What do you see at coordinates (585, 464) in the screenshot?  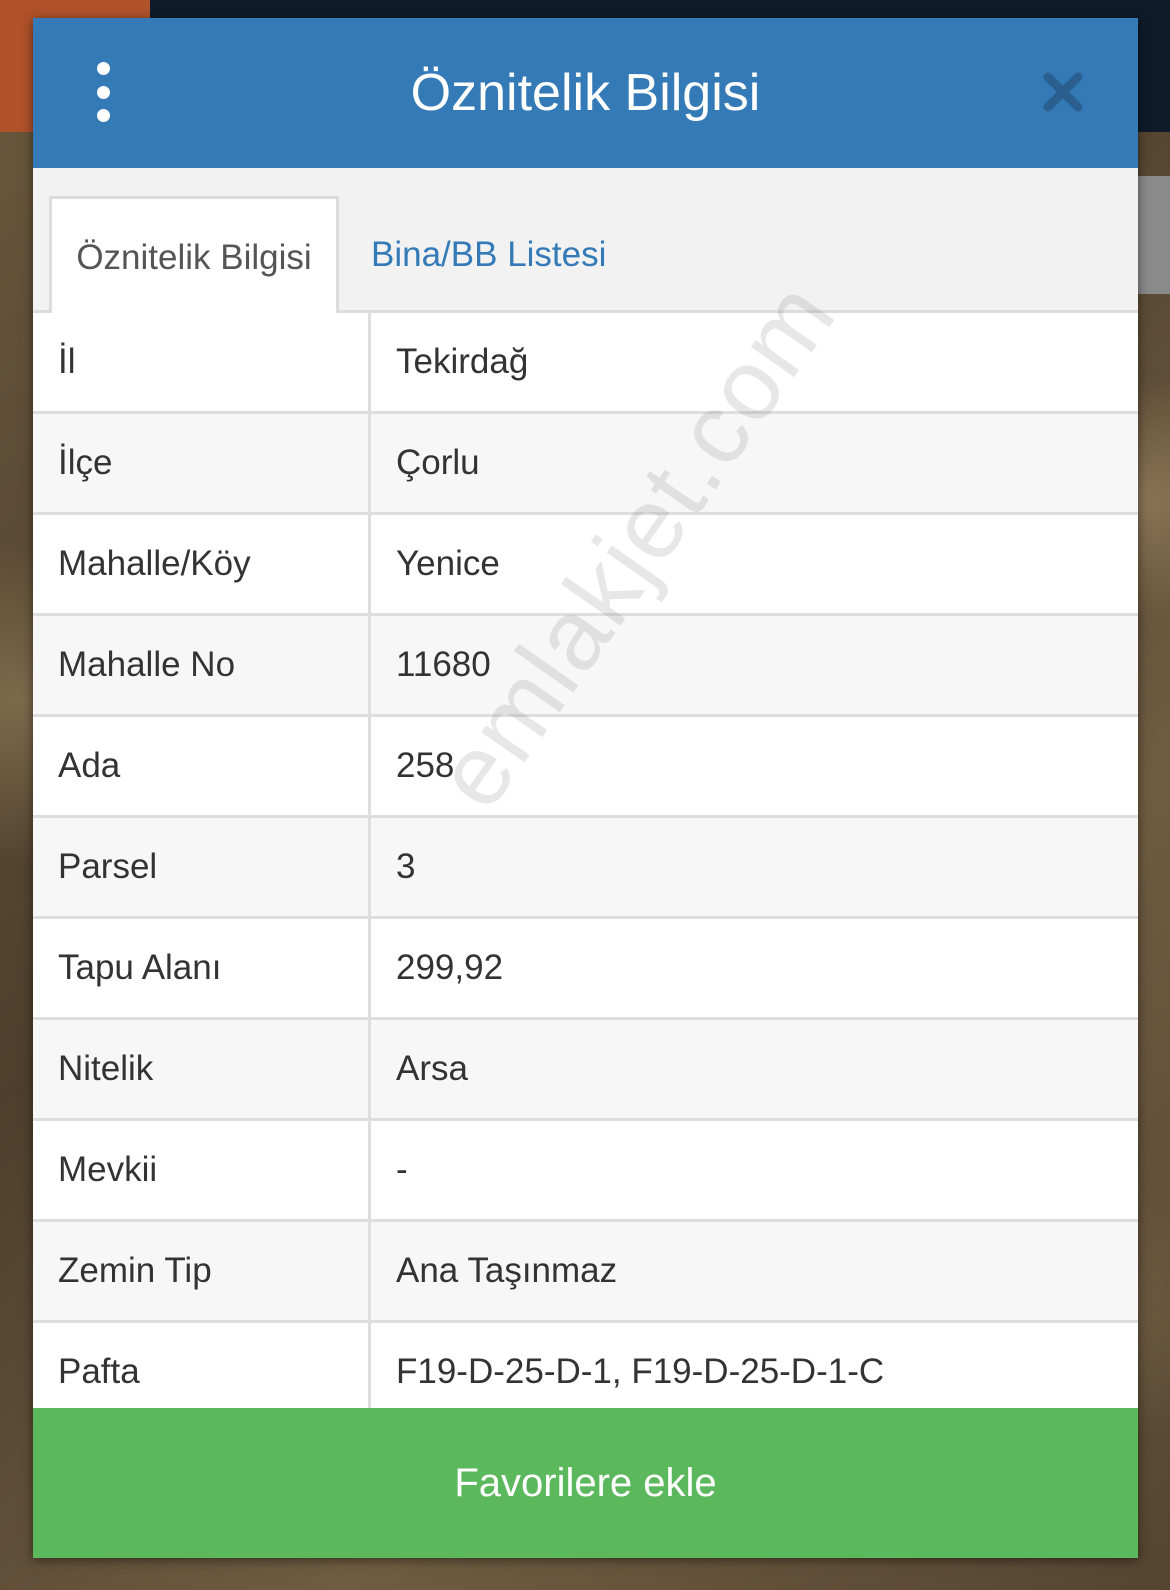 I see `table-row-ilce: İlçe Çorlu` at bounding box center [585, 464].